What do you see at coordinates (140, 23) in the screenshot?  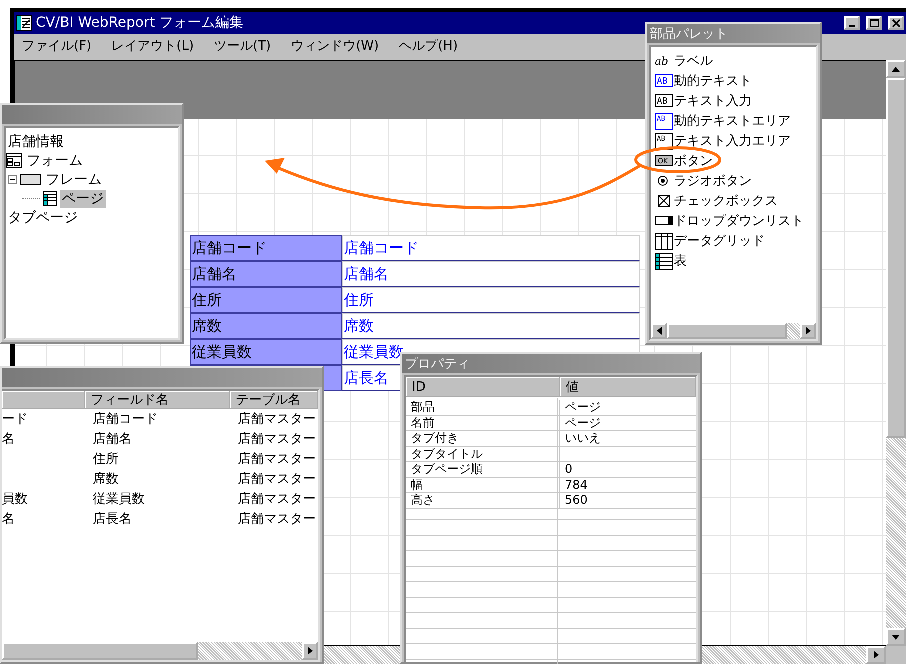 I see `window-title: CV/BI WebReport フォーム編集` at bounding box center [140, 23].